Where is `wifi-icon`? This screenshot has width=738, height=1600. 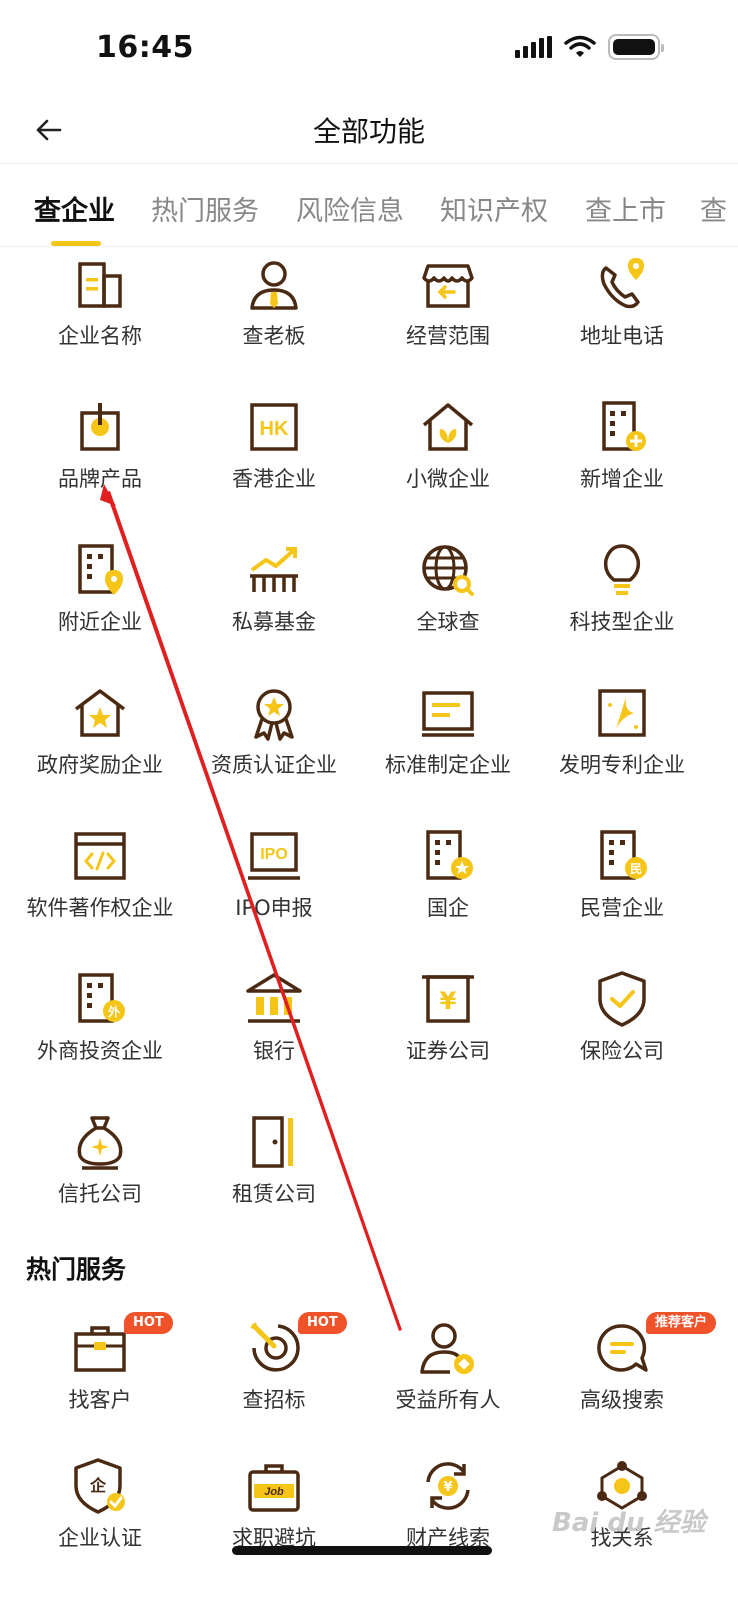 wifi-icon is located at coordinates (580, 46).